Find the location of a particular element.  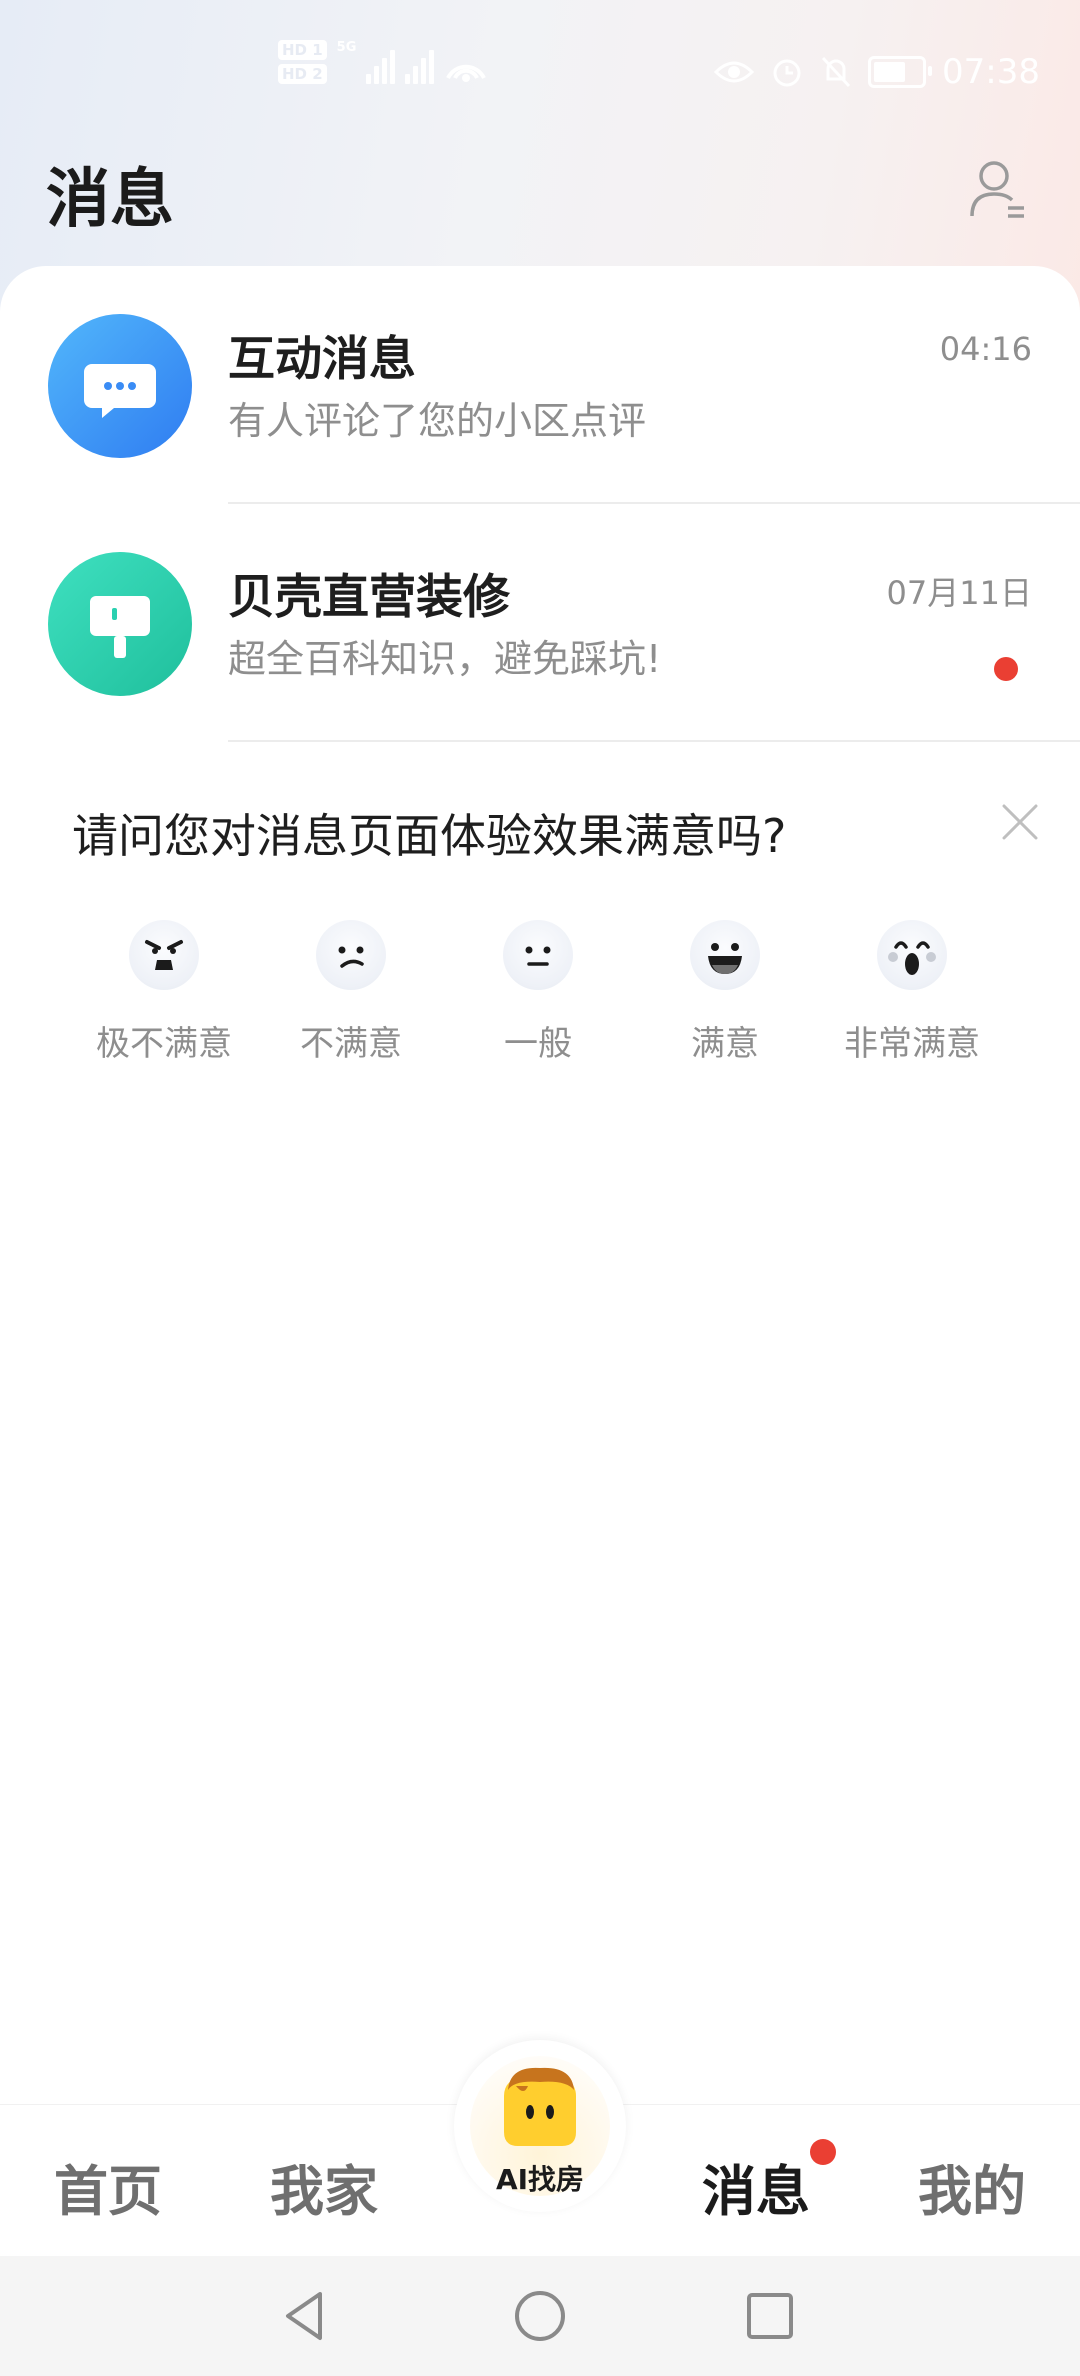

message-row-renovation: 贝壳直营装修 超全百科知识，避免踩坑! 07月11日 is located at coordinates (540, 623).